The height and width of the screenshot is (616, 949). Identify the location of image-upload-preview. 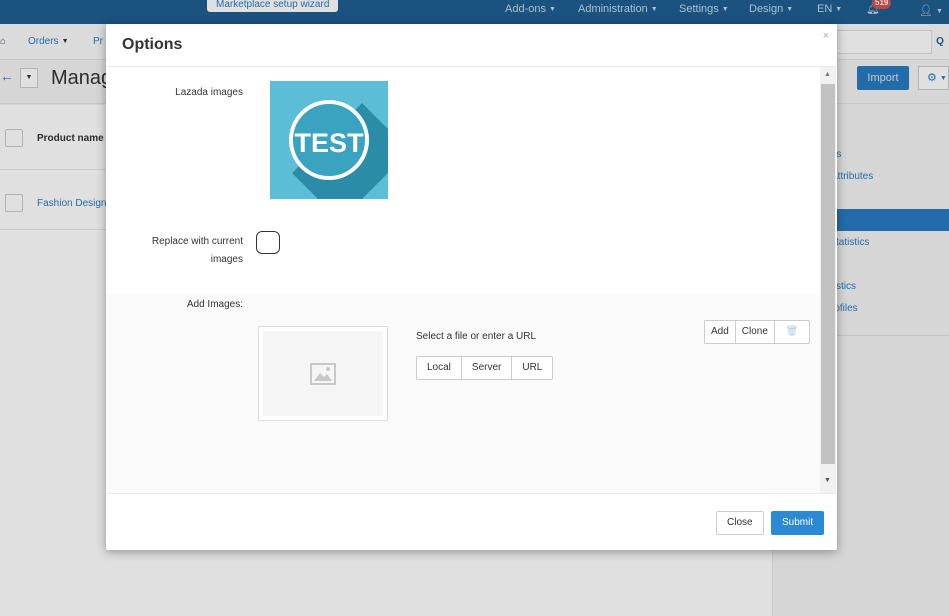
(323, 373).